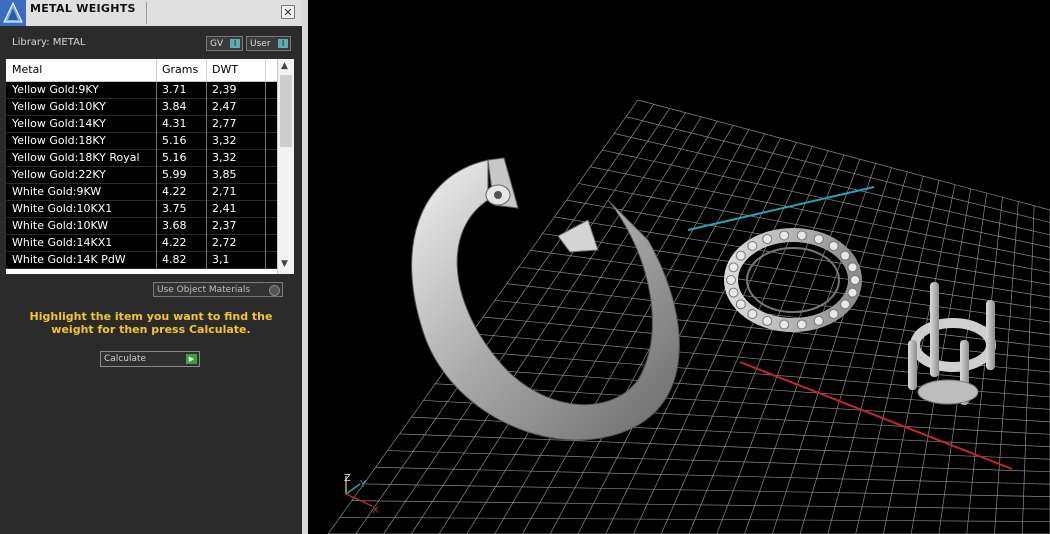 This screenshot has height=534, width=1050. Describe the element at coordinates (76, 157) in the screenshot. I see `metal-cell: Yellow Gold:18KY Royal` at that location.